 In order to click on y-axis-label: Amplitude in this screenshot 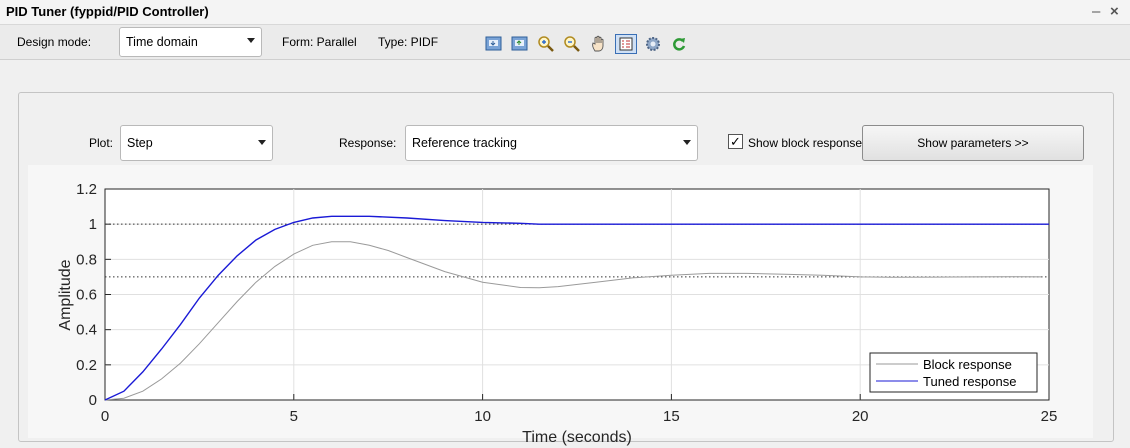, I will do `click(65, 294)`.